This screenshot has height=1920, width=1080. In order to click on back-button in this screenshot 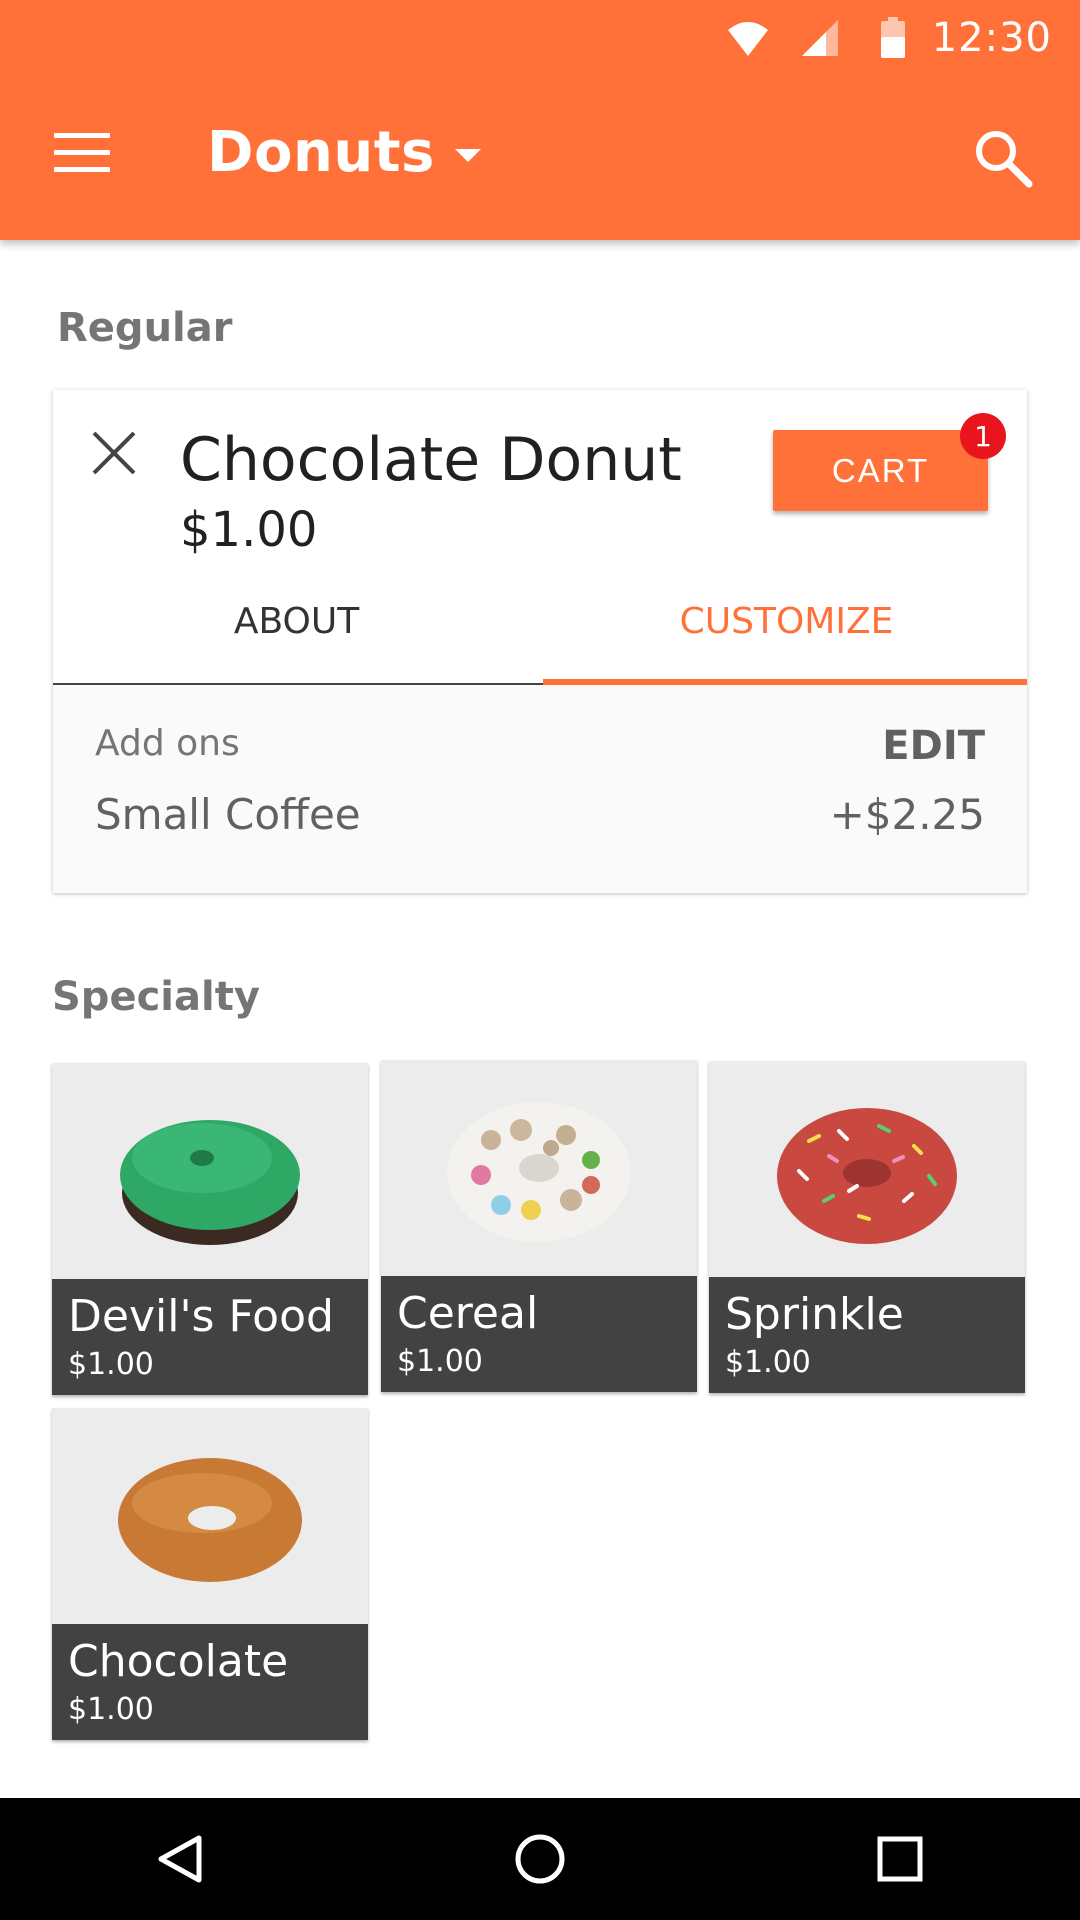, I will do `click(180, 1859)`.